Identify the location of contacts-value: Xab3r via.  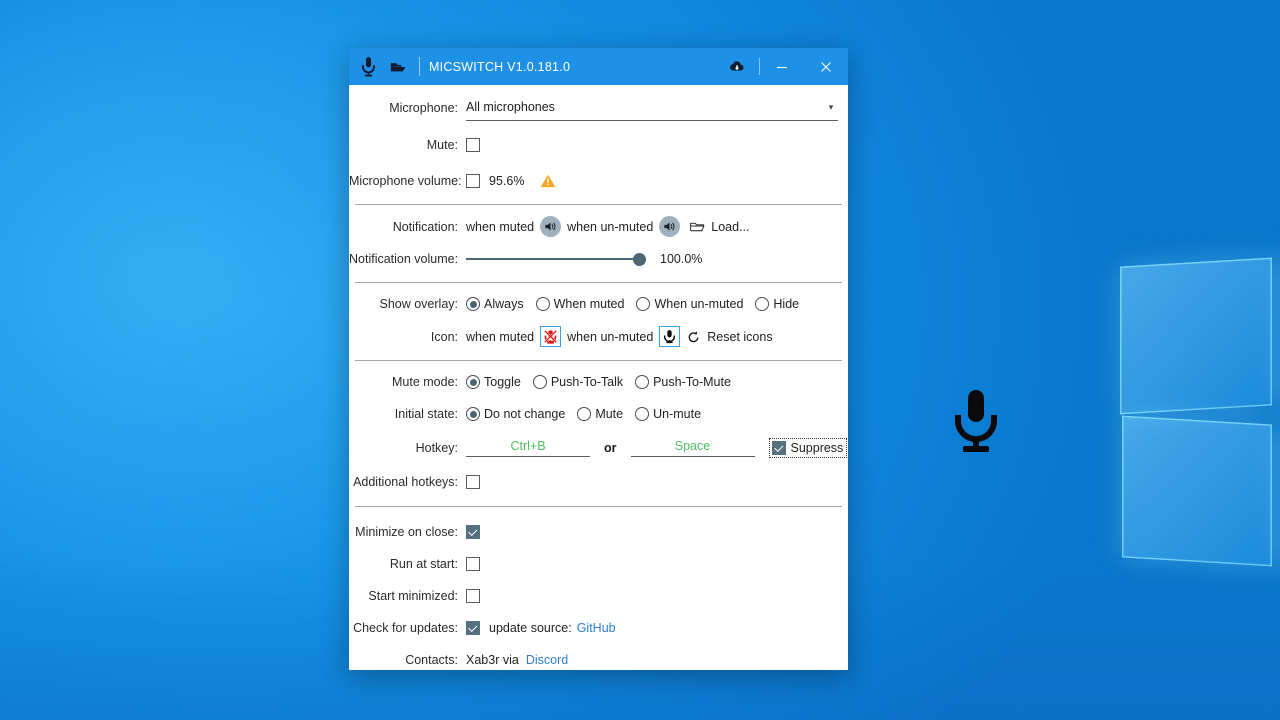
(492, 660).